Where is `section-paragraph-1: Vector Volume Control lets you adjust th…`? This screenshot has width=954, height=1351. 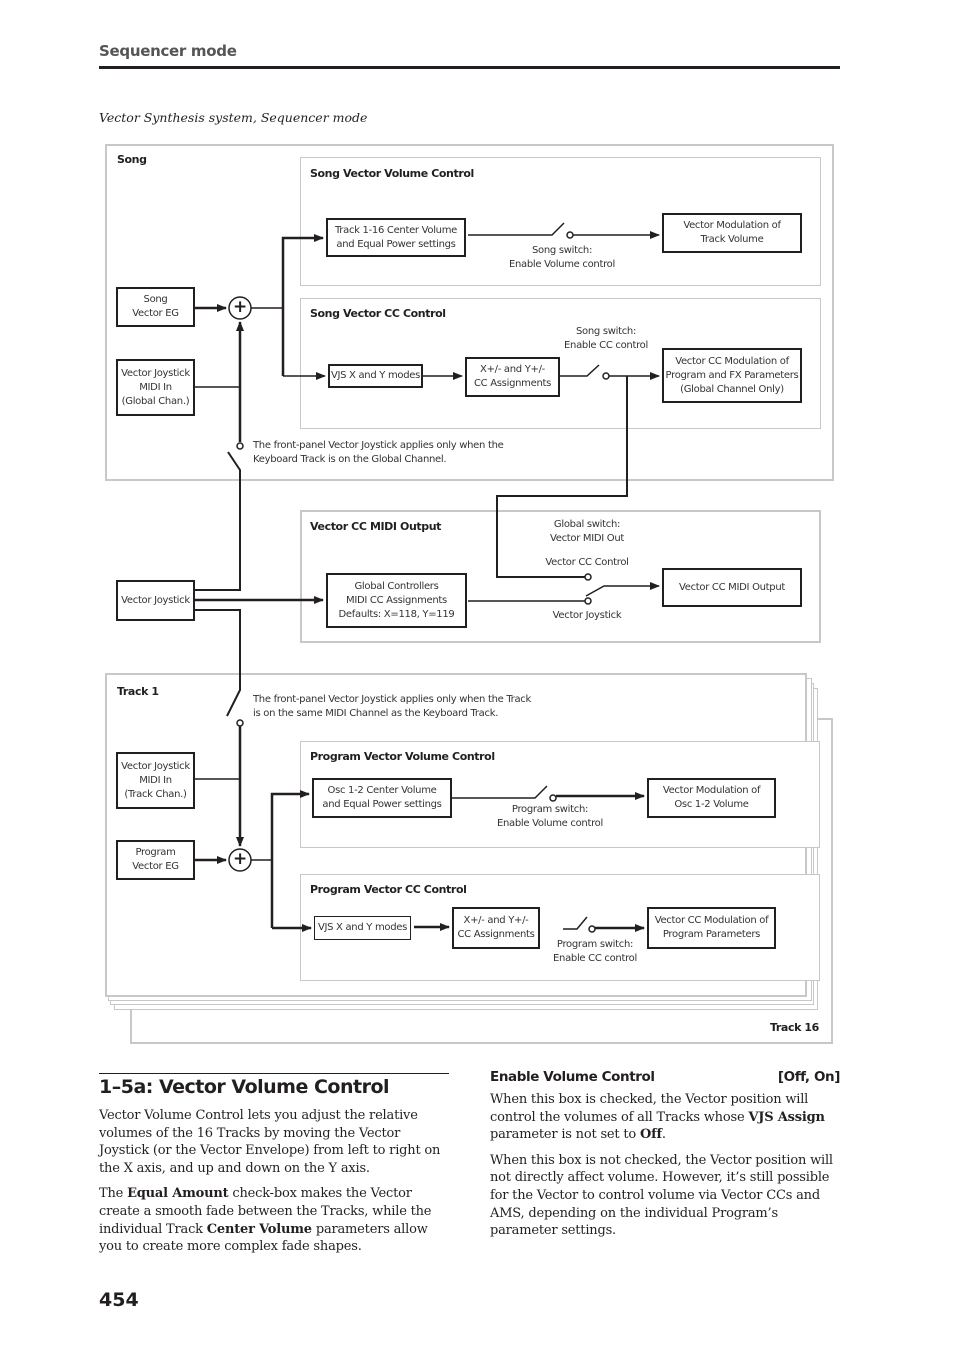
section-paragraph-1: Vector Volume Control lets you adjust th… is located at coordinates (270, 1142).